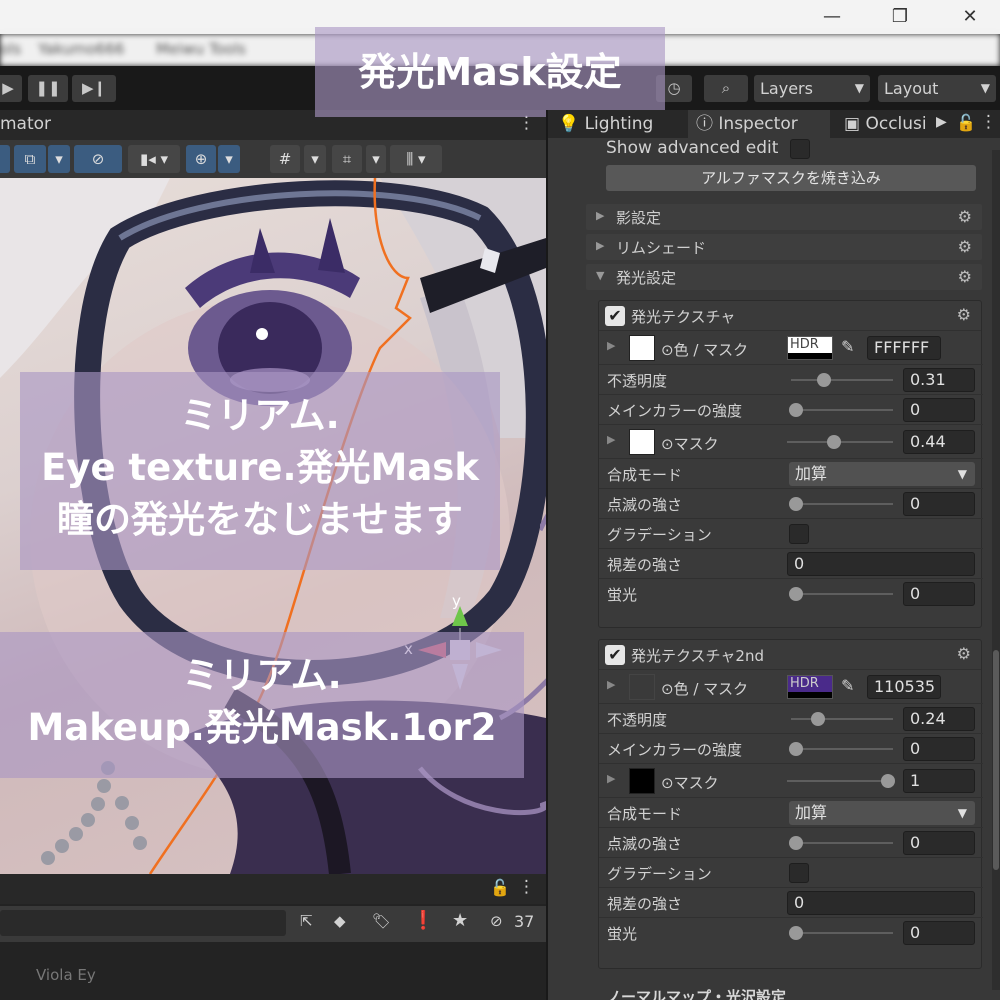 The image size is (1000, 1000). What do you see at coordinates (842, 380) in the screenshot?
I see `emission-opacity-slider` at bounding box center [842, 380].